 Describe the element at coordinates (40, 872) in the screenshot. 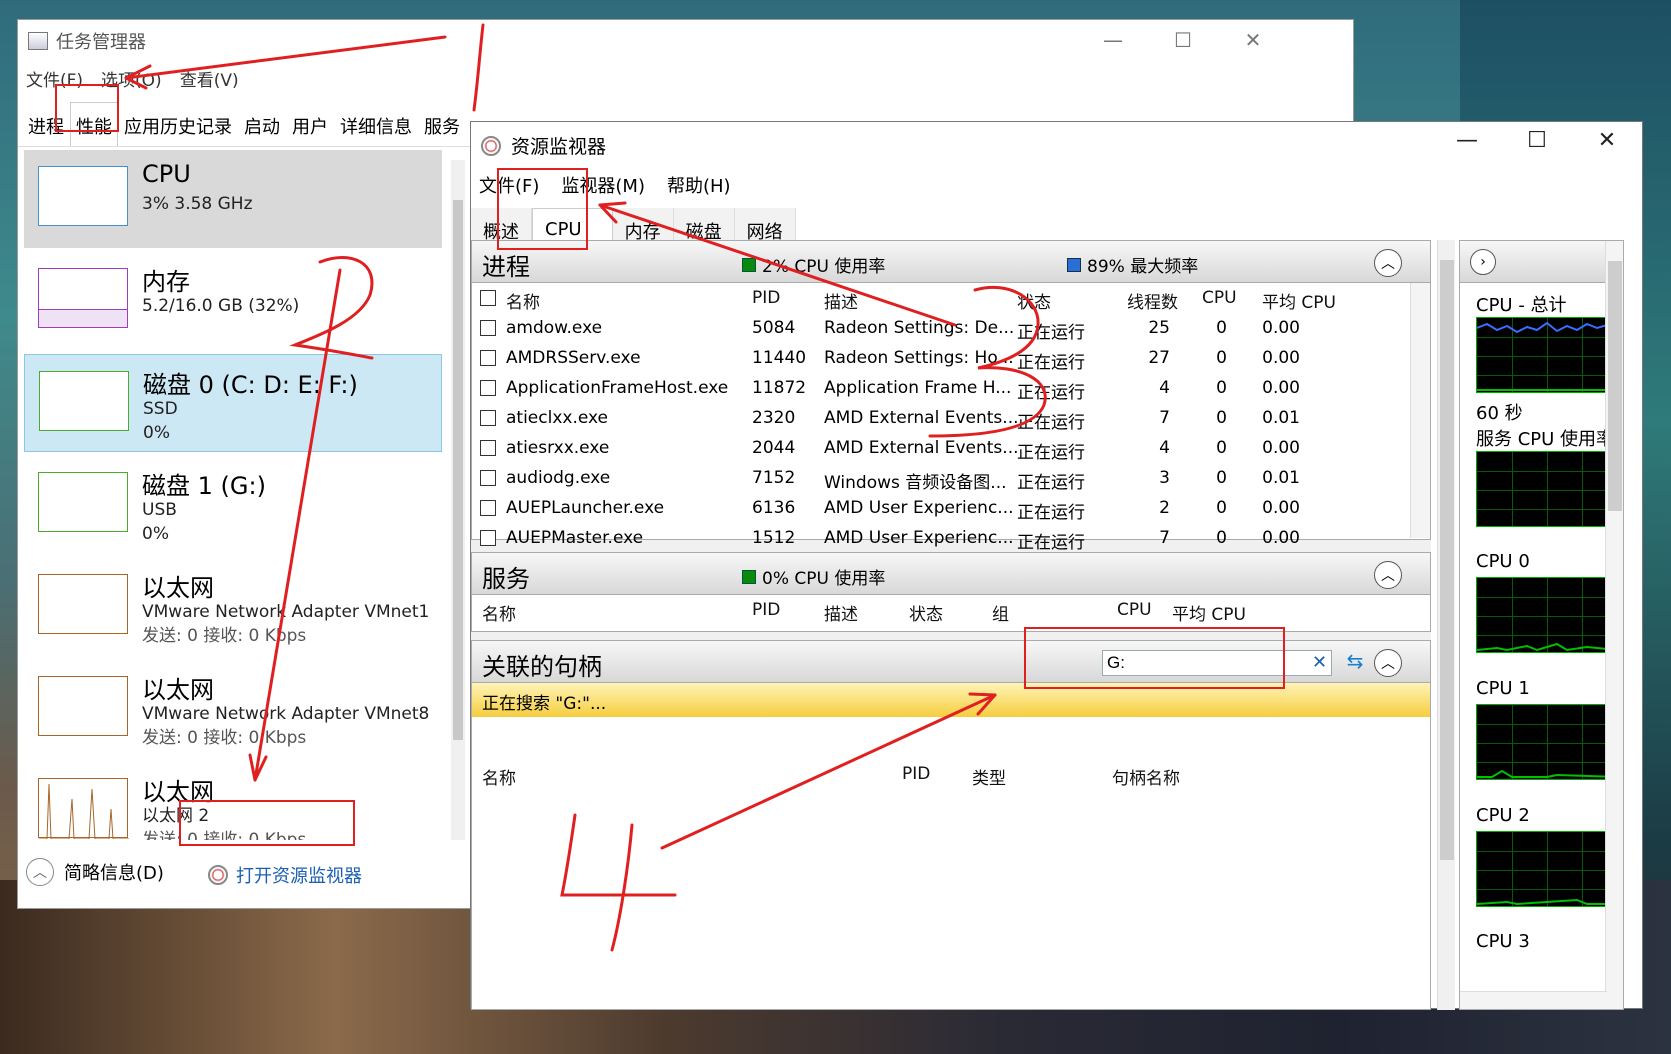

I see `chevron-up-icon: ︿` at that location.